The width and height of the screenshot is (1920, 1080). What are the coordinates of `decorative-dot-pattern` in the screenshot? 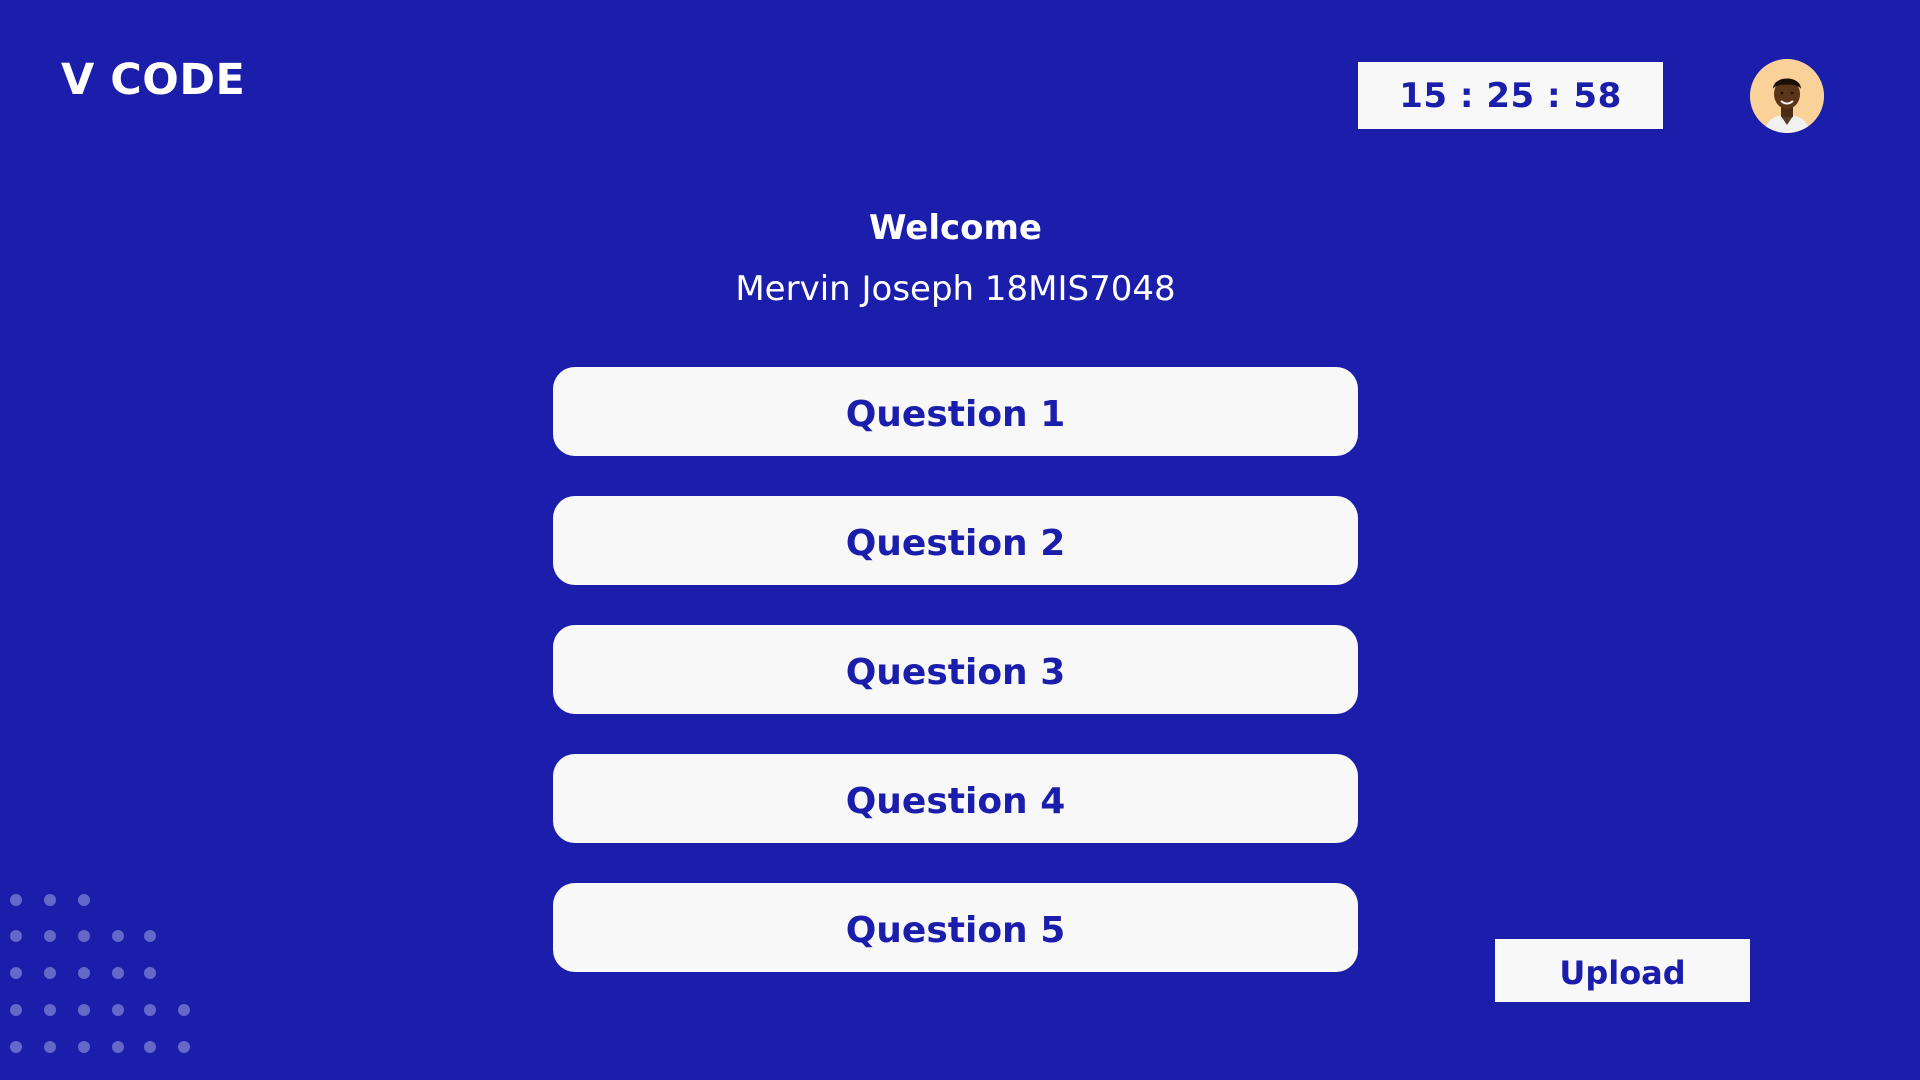 It's located at (95, 985).